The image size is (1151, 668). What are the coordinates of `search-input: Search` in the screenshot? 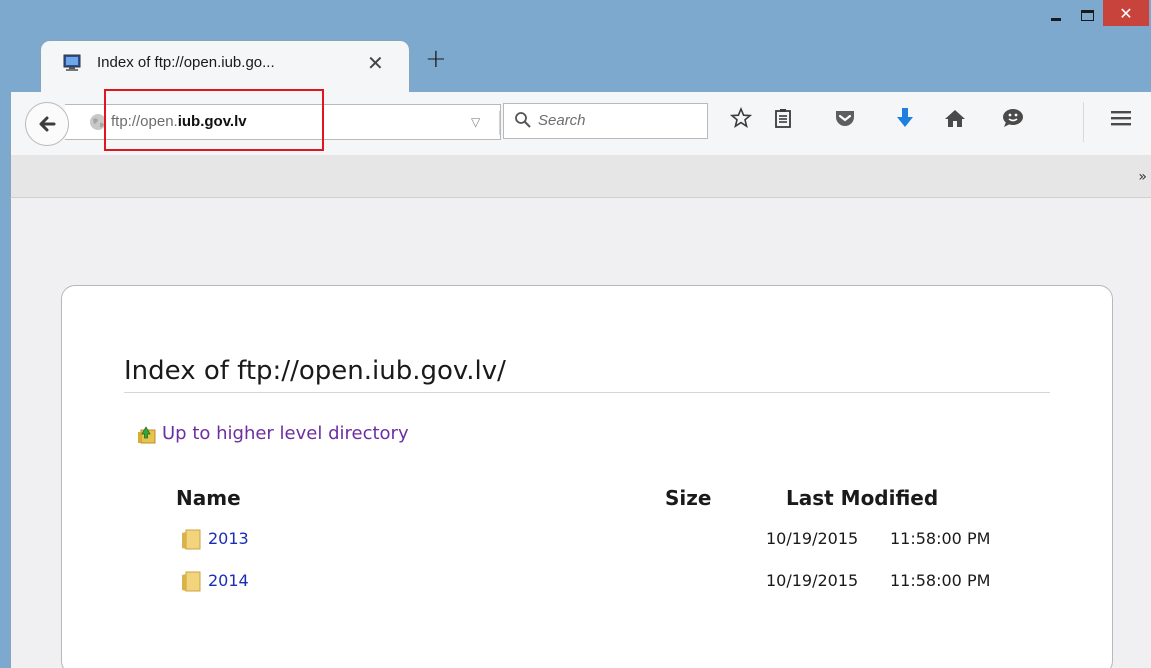 It's located at (562, 120).